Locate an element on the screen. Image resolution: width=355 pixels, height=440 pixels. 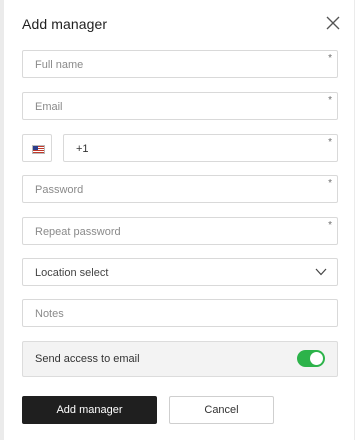
full-name-placeholder: Full name is located at coordinates (59, 65).